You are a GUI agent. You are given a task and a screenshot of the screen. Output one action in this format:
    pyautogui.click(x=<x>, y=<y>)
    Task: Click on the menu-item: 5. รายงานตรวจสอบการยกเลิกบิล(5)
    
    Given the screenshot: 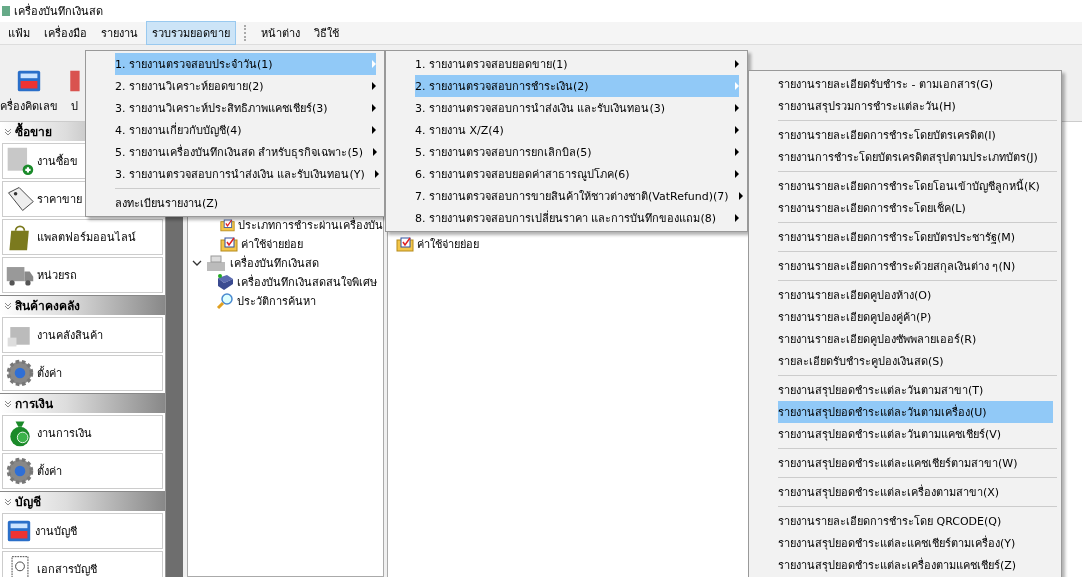 What is the action you would take?
    pyautogui.click(x=566, y=152)
    